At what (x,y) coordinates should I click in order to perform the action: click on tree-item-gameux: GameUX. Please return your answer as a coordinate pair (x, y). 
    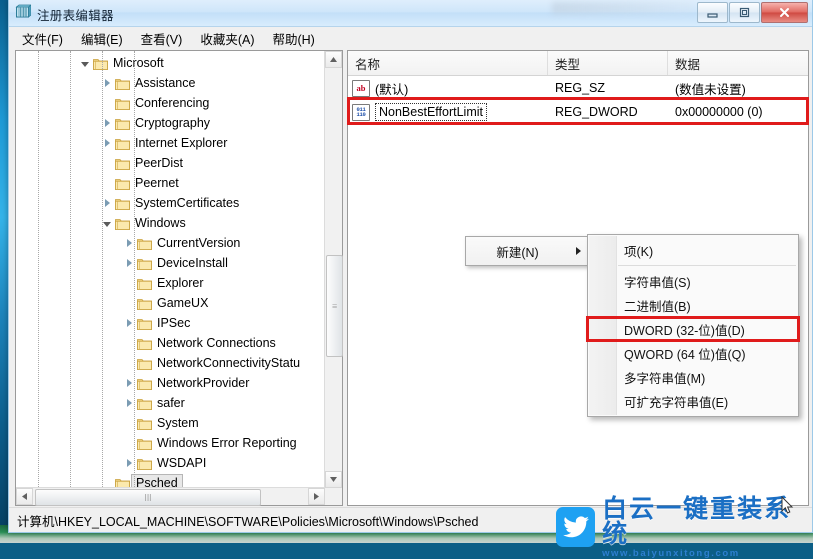
    Looking at the image, I should click on (170, 303).